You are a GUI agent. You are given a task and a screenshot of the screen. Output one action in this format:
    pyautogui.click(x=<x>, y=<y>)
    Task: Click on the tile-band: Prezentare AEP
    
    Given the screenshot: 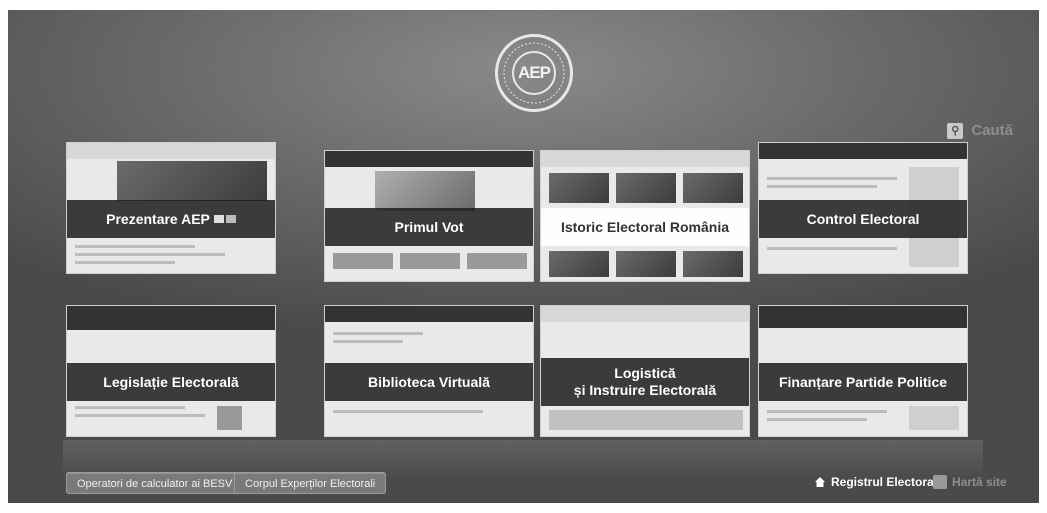 What is the action you would take?
    pyautogui.click(x=171, y=219)
    